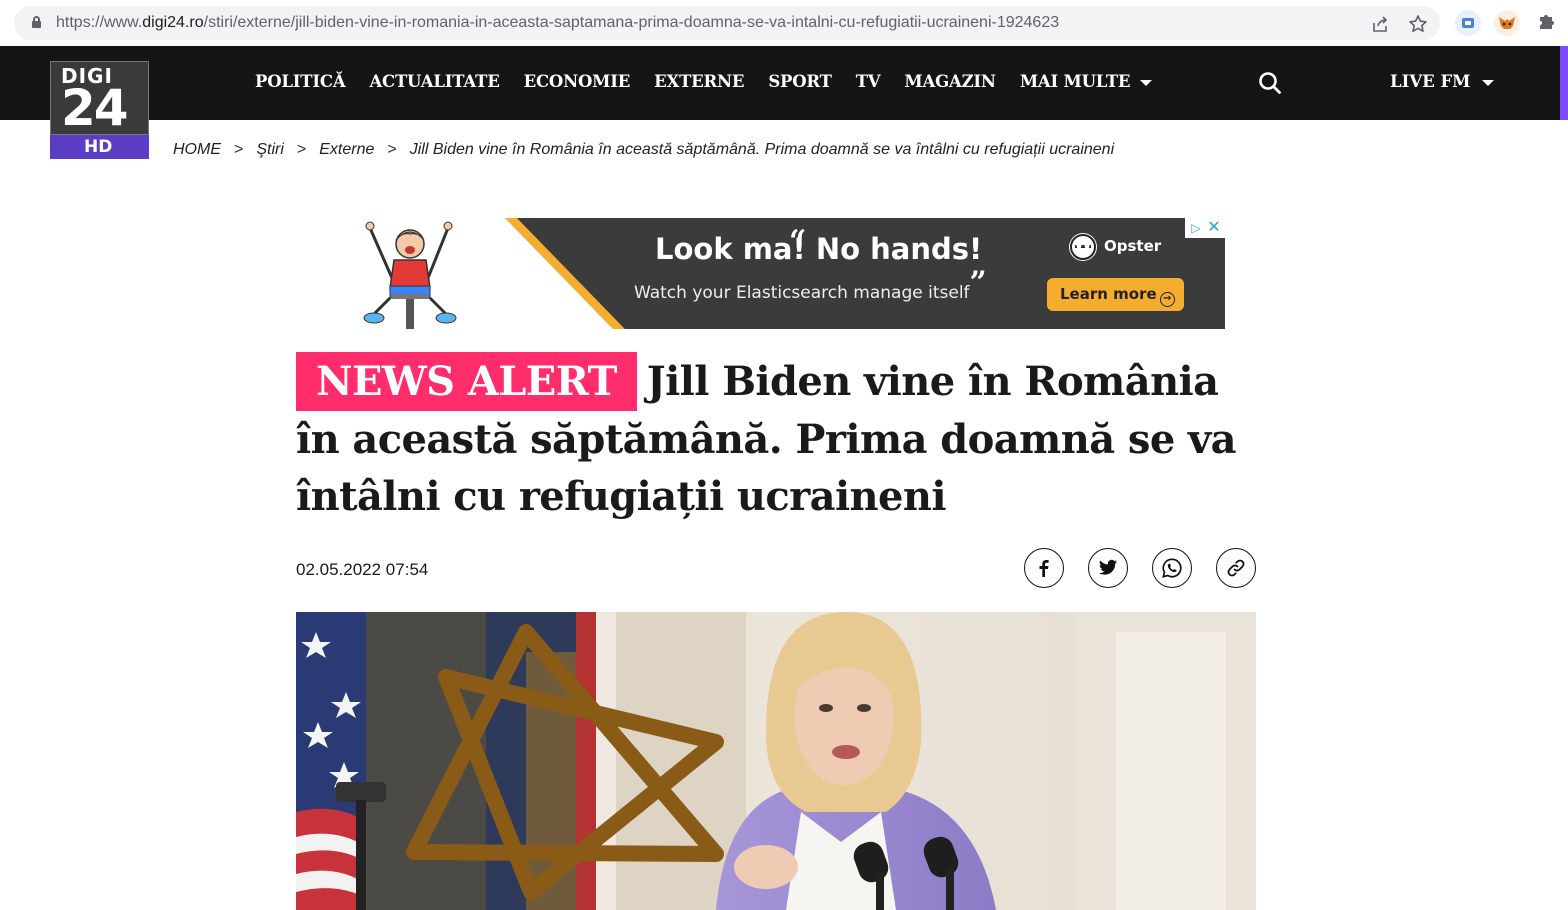 This screenshot has height=910, width=1568. Describe the element at coordinates (565, 273) in the screenshot. I see `ad-stripe` at that location.